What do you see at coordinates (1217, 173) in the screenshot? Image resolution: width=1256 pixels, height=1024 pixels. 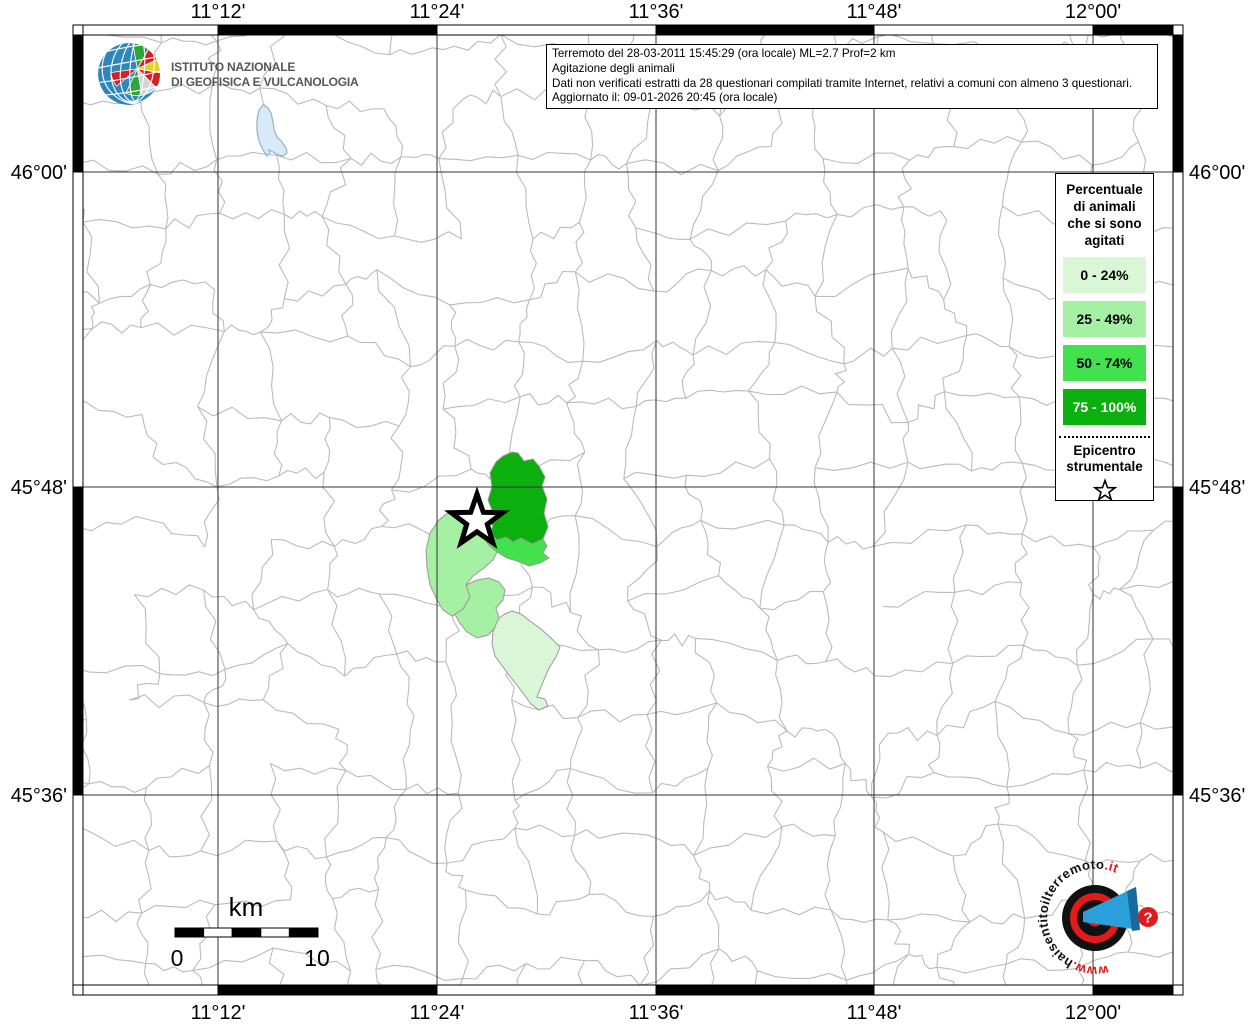 I see `lat-label-right: 46°00'` at bounding box center [1217, 173].